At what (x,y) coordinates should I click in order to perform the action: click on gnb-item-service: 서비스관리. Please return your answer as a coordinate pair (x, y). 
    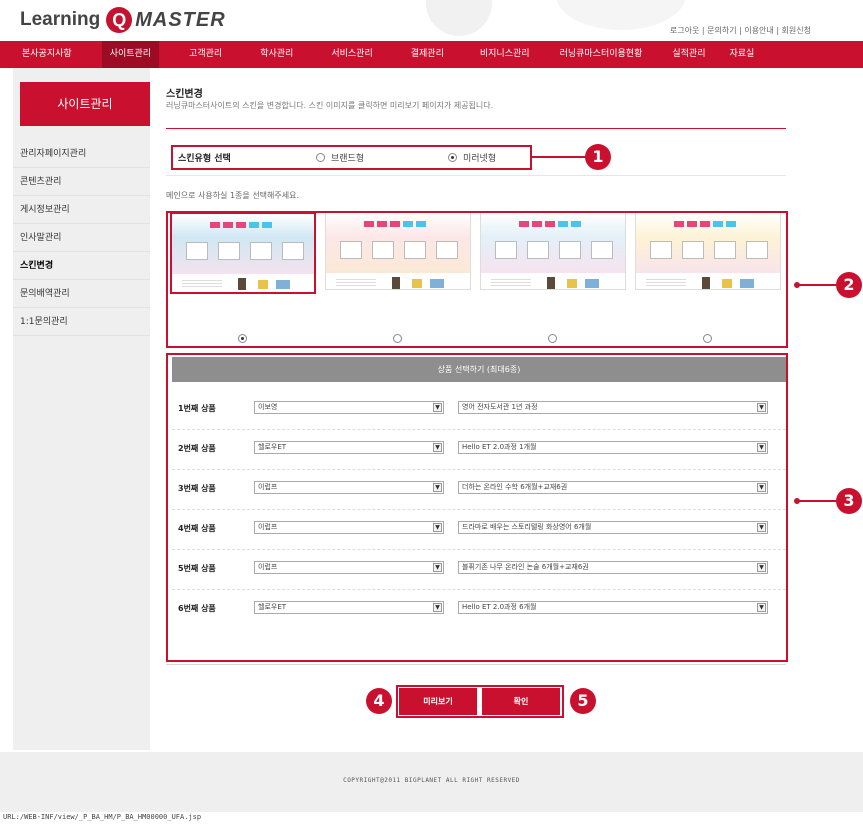
    Looking at the image, I should click on (351, 54).